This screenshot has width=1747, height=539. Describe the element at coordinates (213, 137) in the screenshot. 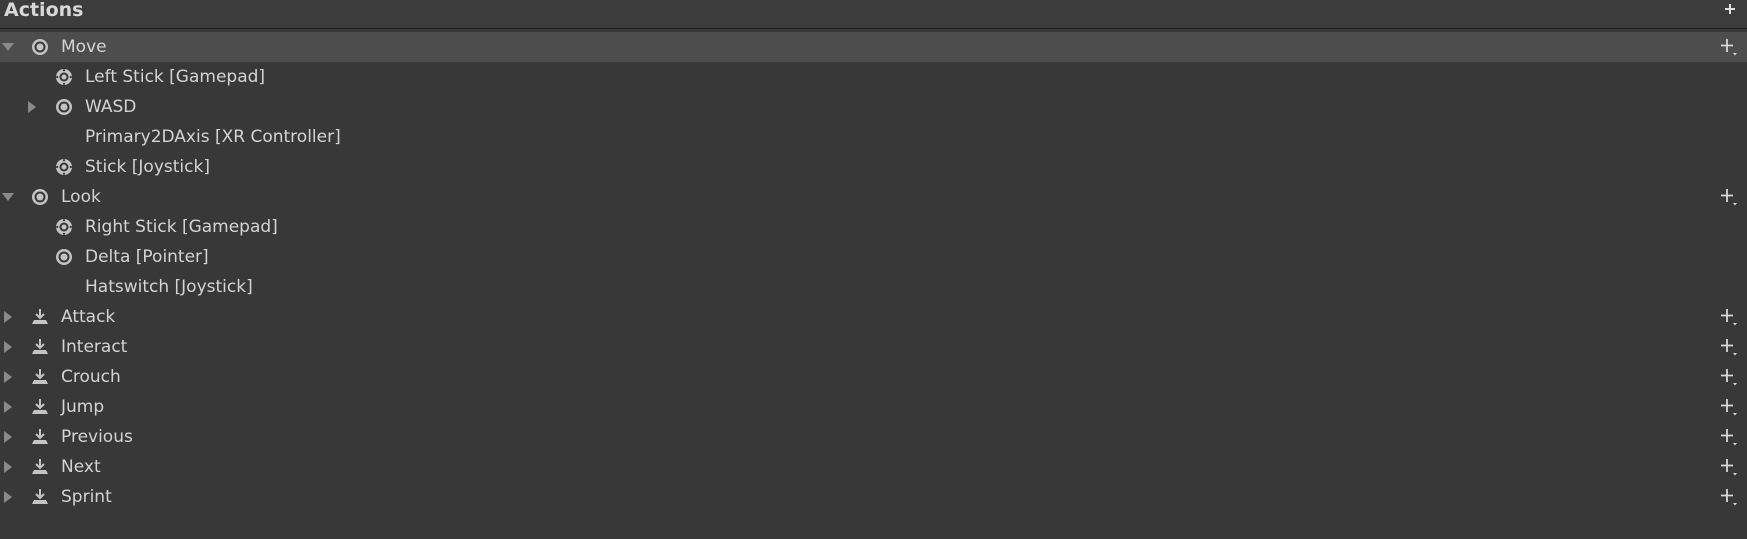

I see `binding-label: Primary2DAxis [XR Controller]` at that location.